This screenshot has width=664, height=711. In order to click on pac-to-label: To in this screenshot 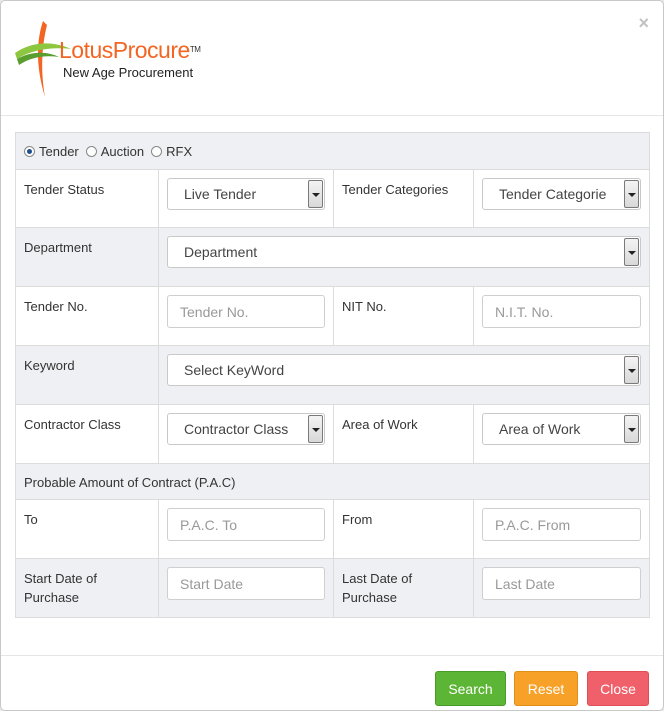, I will do `click(31, 519)`.